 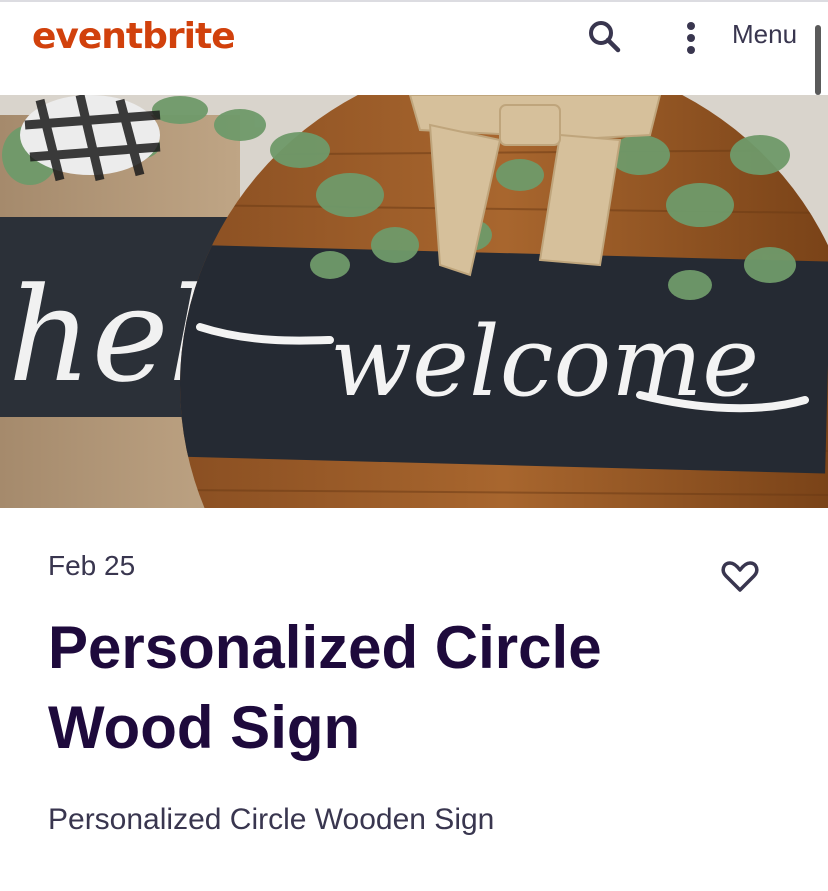 What do you see at coordinates (691, 26) in the screenshot?
I see `more-vertical-icon` at bounding box center [691, 26].